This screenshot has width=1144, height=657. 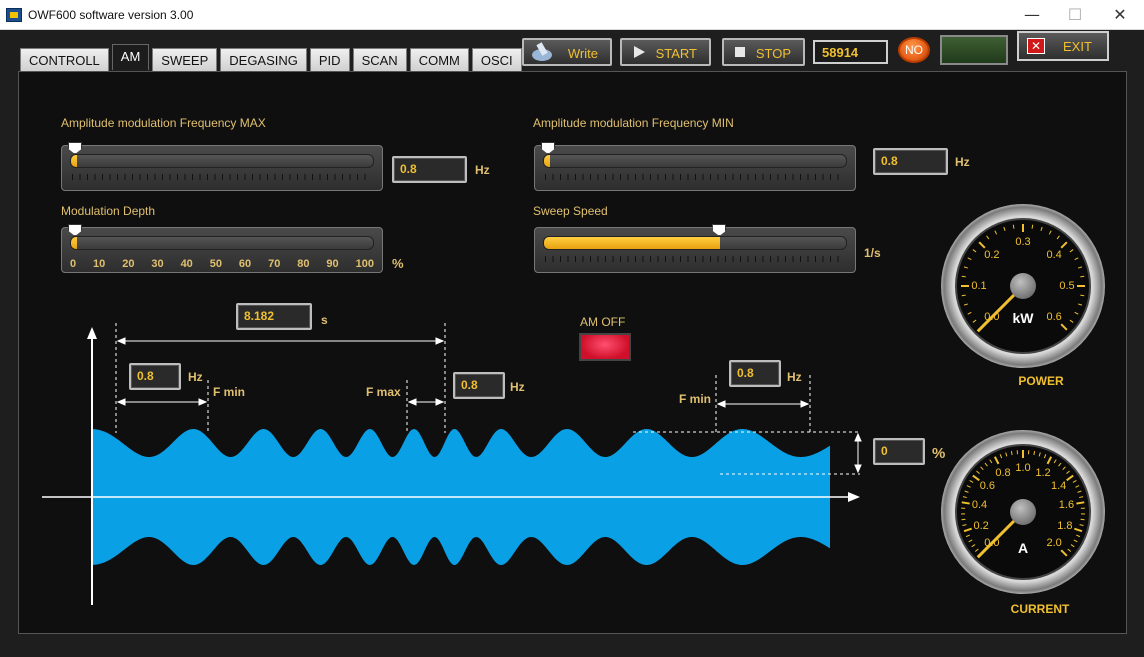 I want to click on fmin-left-field: 0.8, so click(x=155, y=376).